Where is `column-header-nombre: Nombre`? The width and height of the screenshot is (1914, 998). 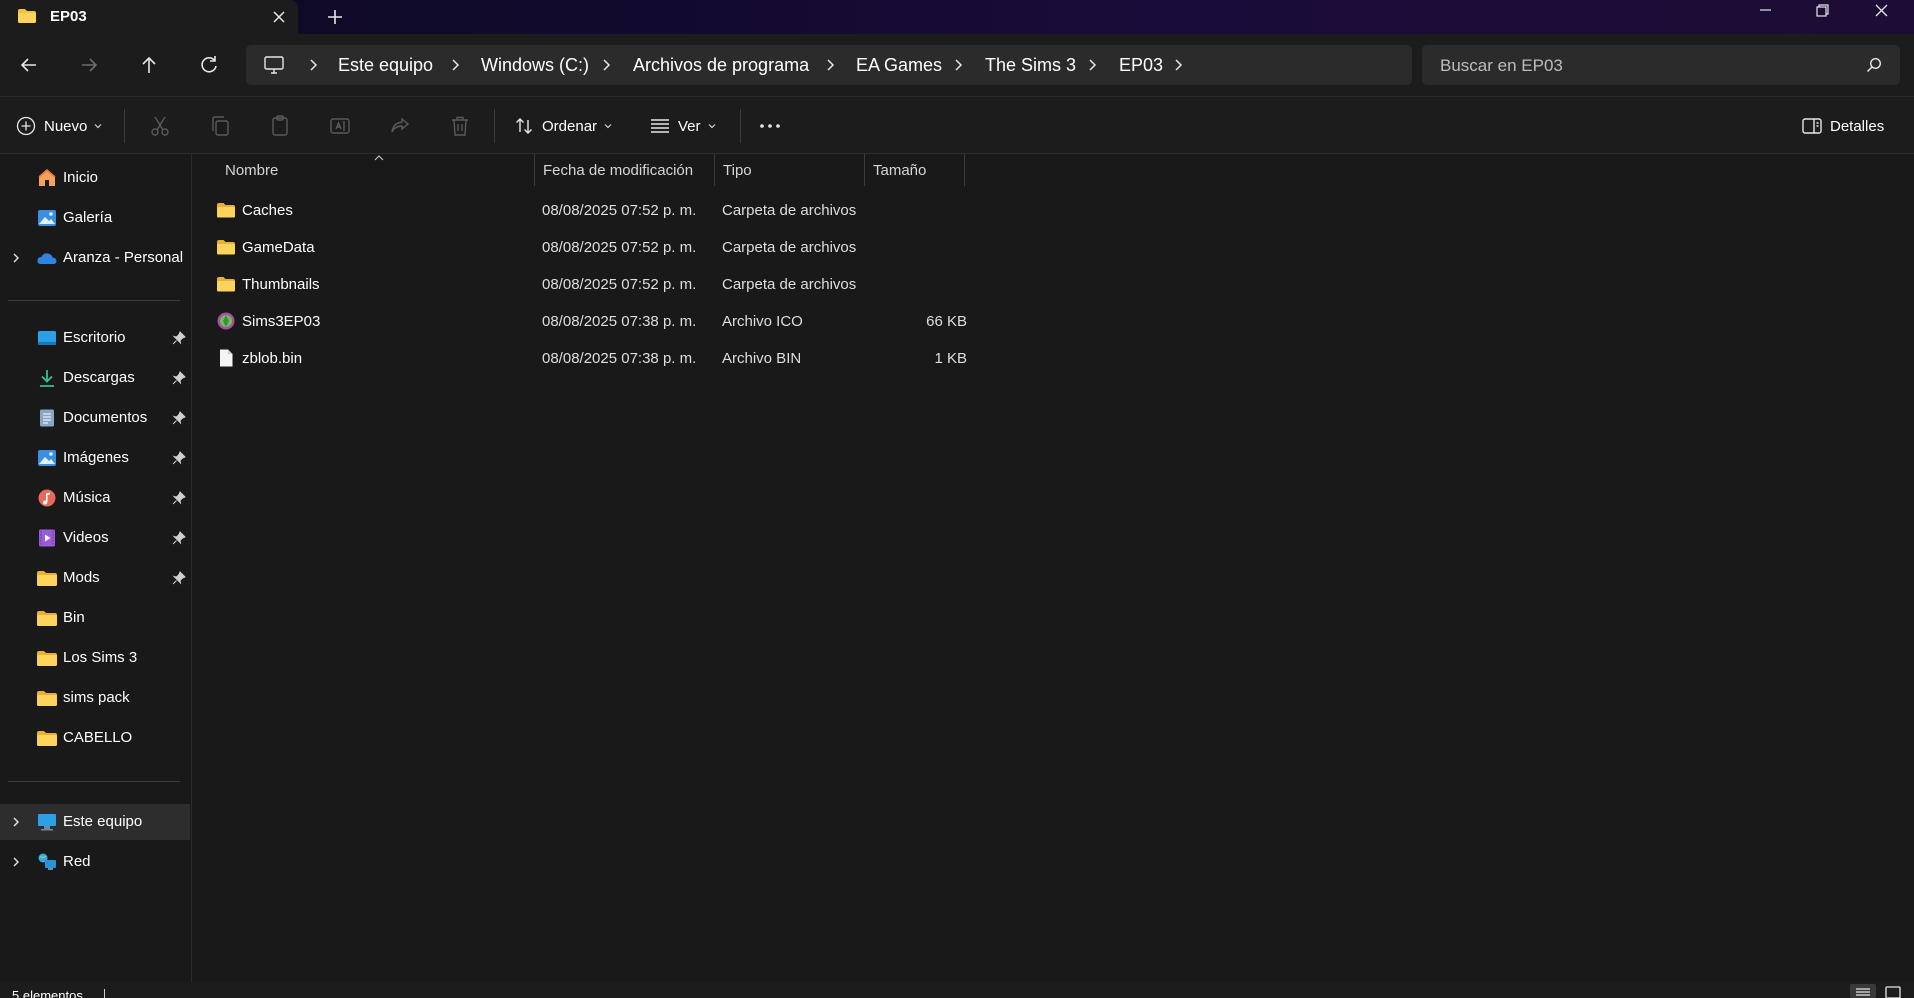
column-header-nombre: Nombre is located at coordinates (341, 170).